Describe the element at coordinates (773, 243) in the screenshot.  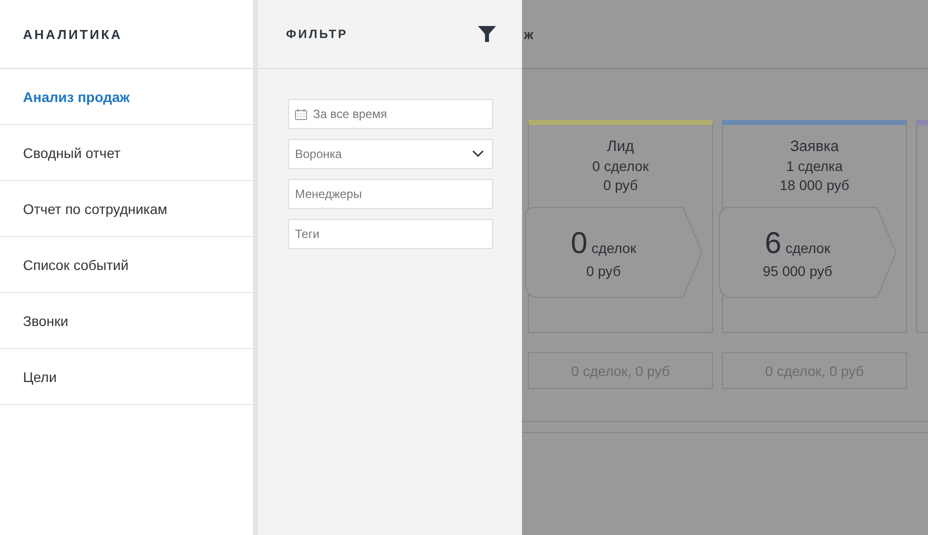
I see `total-count: 6` at that location.